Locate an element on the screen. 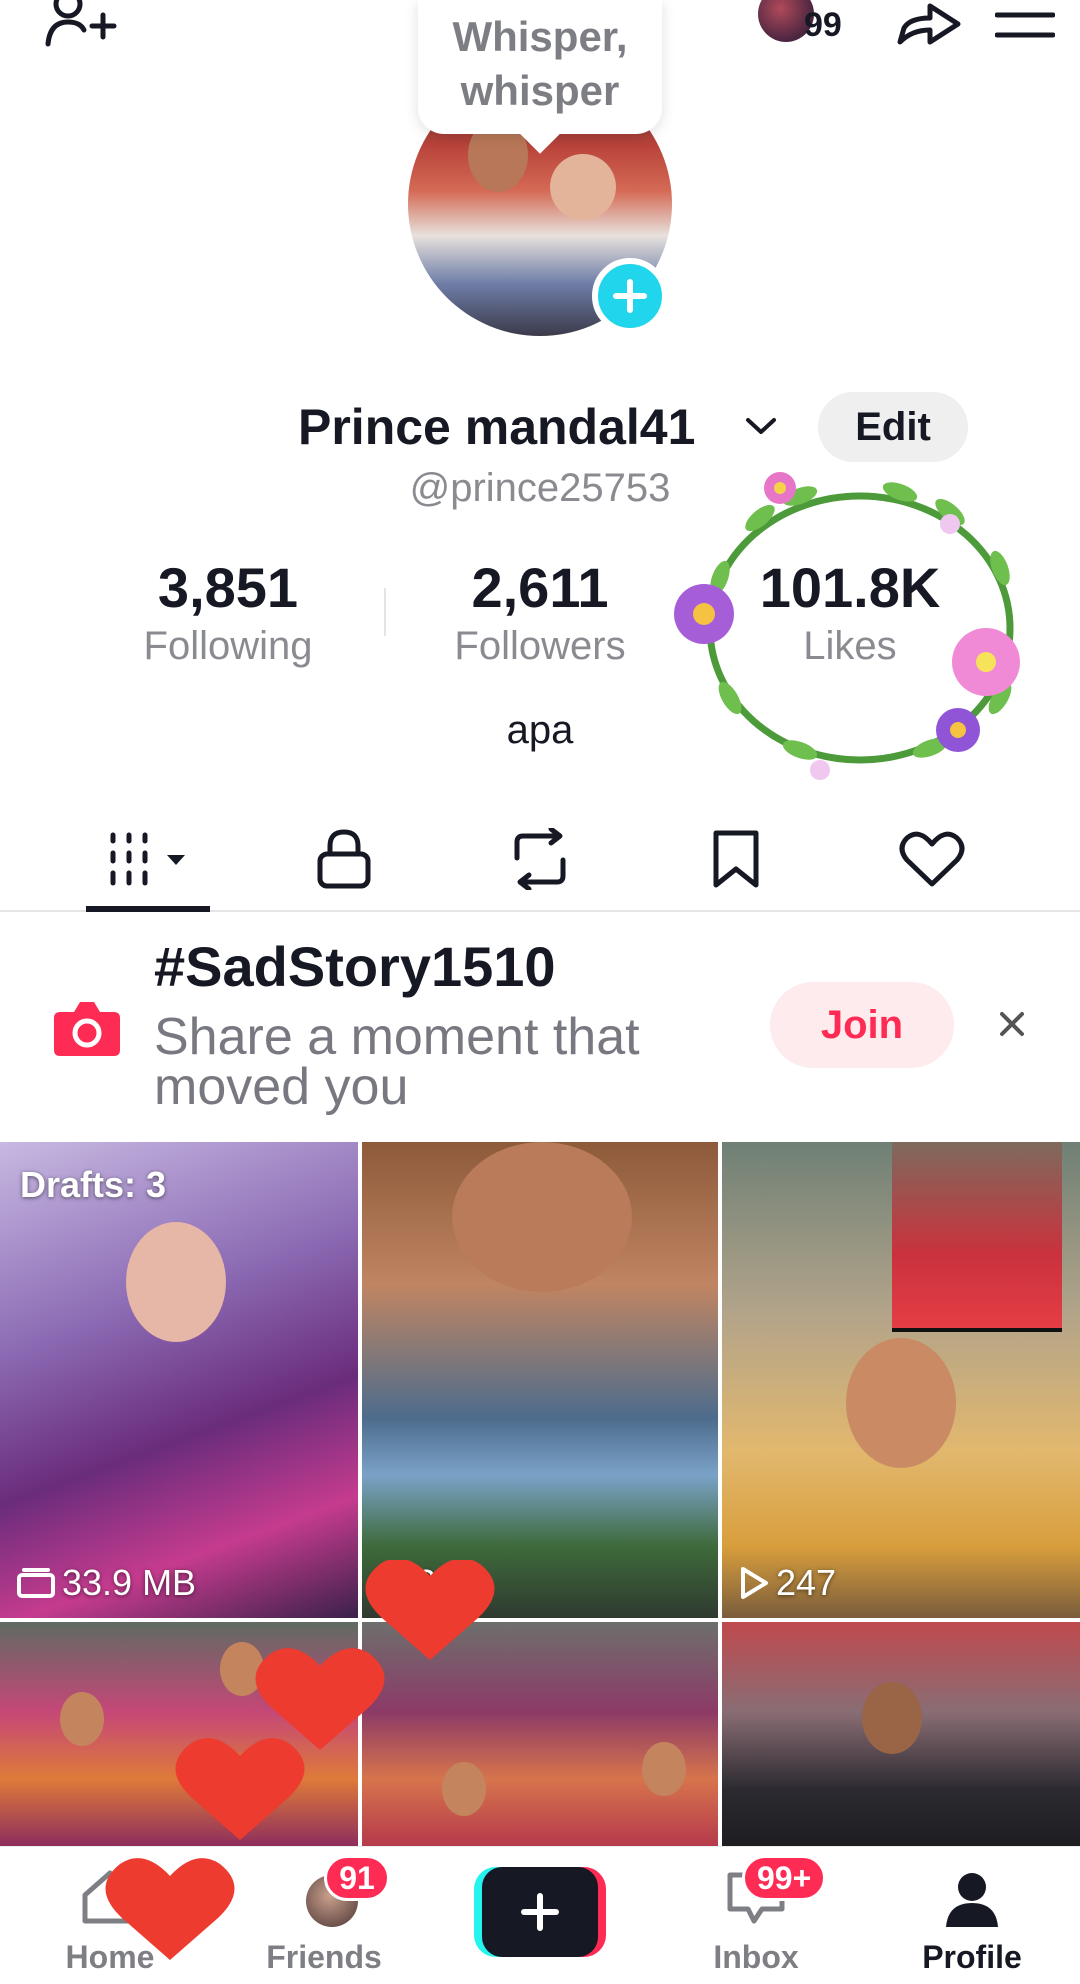 The height and width of the screenshot is (1984, 1080). story-count: 99 is located at coordinates (823, 25).